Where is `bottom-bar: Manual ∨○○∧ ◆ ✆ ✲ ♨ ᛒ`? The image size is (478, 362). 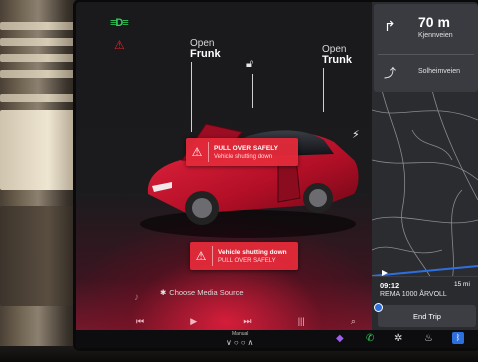
bottom-bar: Manual ∨○○∧ ◆ ✆ ✲ ♨ ᛒ is located at coordinates (277, 339).